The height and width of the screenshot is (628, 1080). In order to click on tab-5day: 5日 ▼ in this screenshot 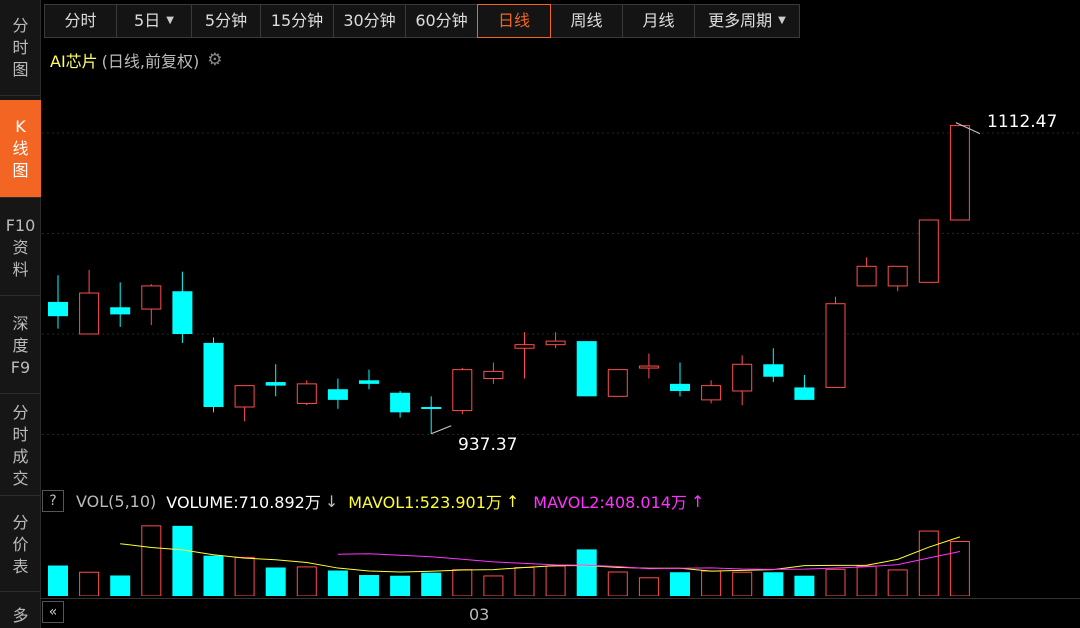, I will do `click(154, 21)`.